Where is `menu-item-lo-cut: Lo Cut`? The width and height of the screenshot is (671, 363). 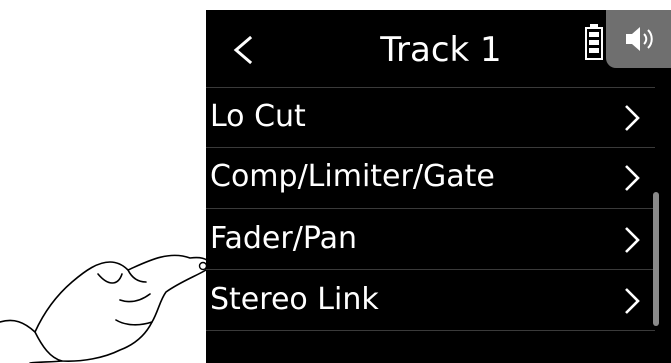
menu-item-lo-cut: Lo Cut is located at coordinates (430, 117).